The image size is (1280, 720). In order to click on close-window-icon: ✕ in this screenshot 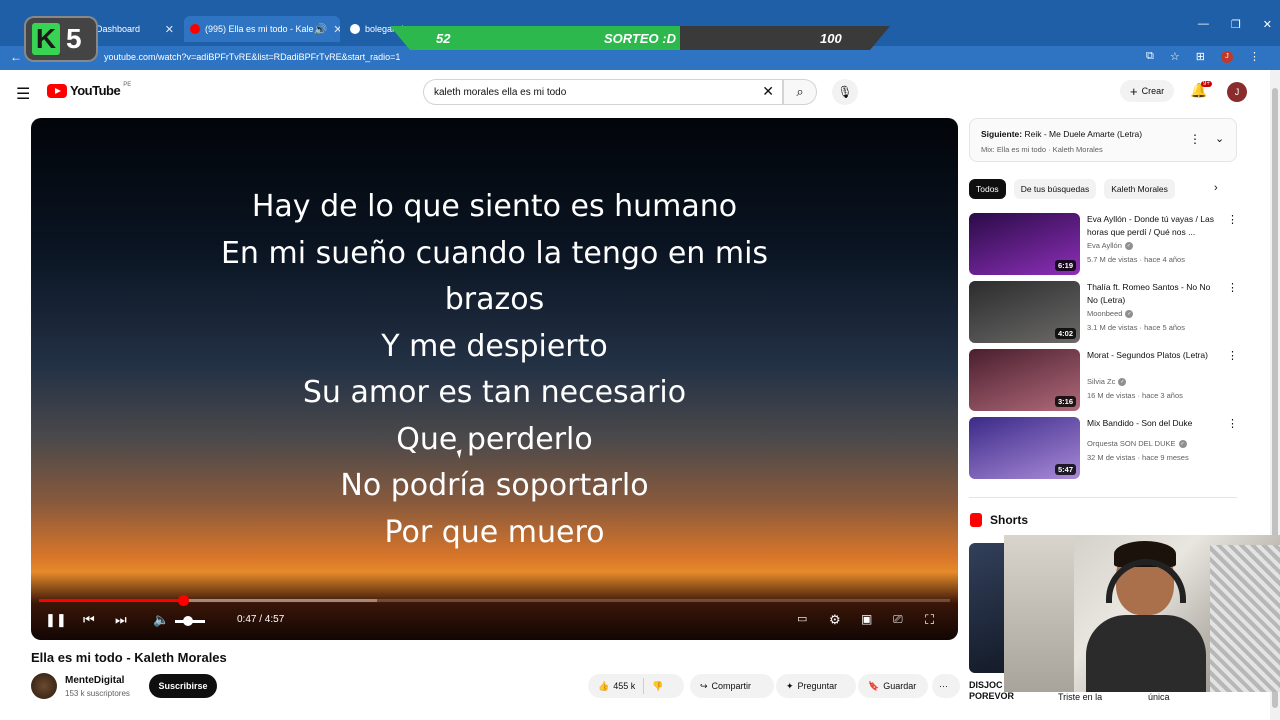, I will do `click(1267, 24)`.